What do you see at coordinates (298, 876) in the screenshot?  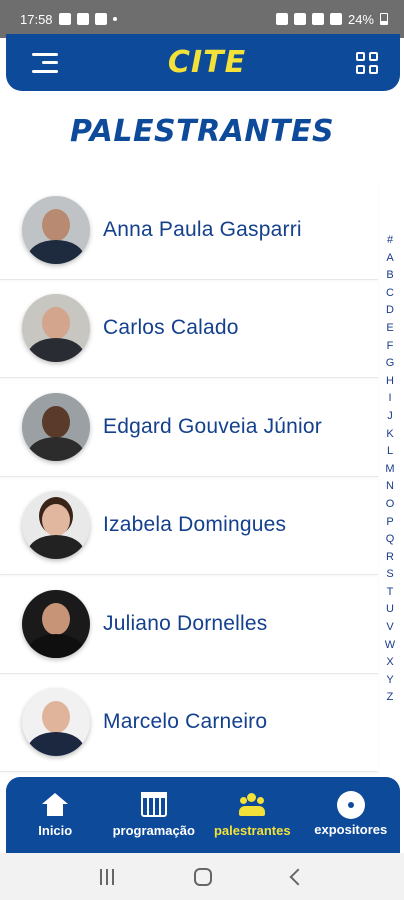 I see `back-icon` at bounding box center [298, 876].